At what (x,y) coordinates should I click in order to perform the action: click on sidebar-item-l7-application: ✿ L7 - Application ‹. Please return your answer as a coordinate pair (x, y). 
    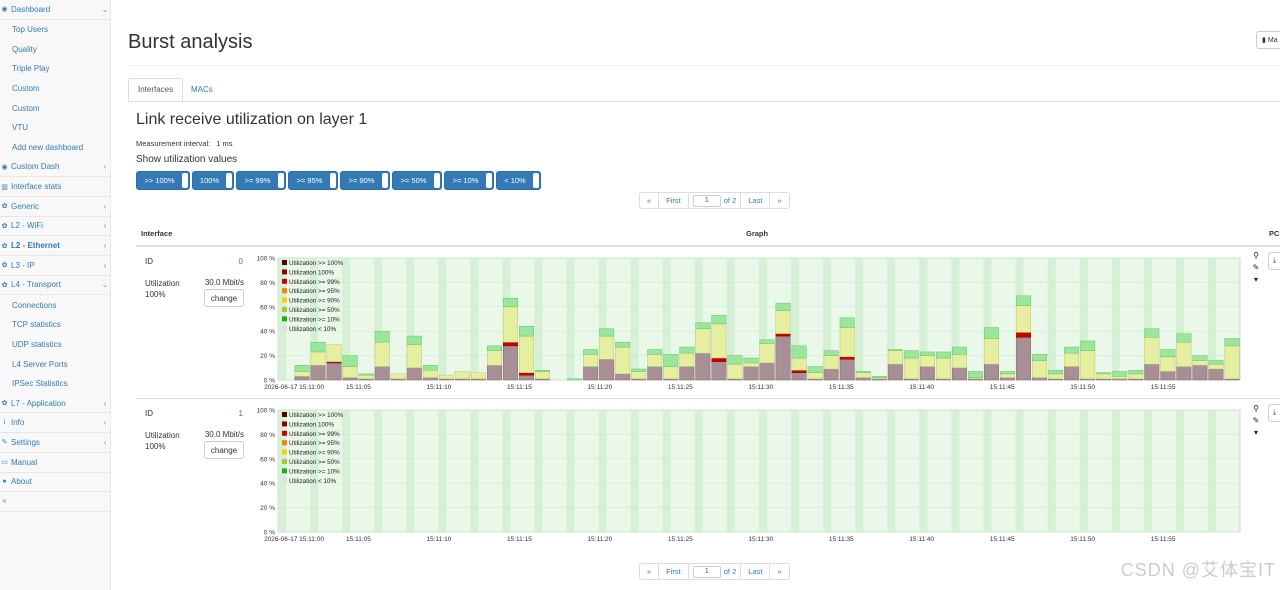
    Looking at the image, I should click on (55, 404).